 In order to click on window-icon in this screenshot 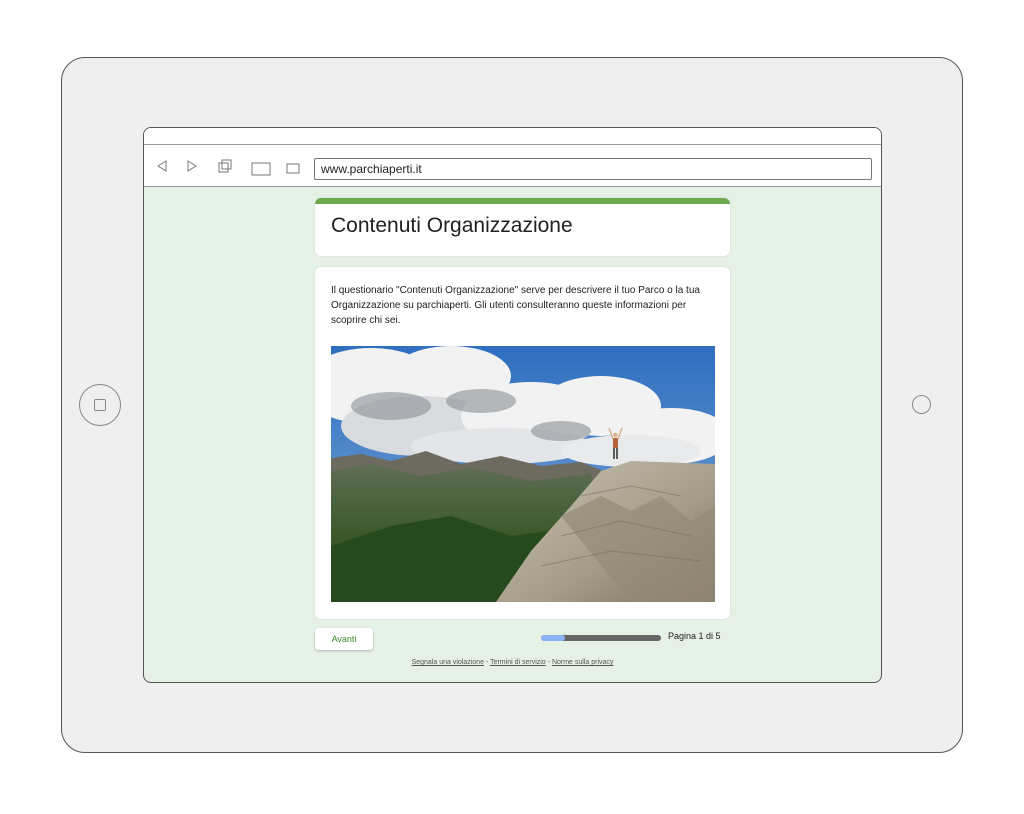, I will do `click(261, 169)`.